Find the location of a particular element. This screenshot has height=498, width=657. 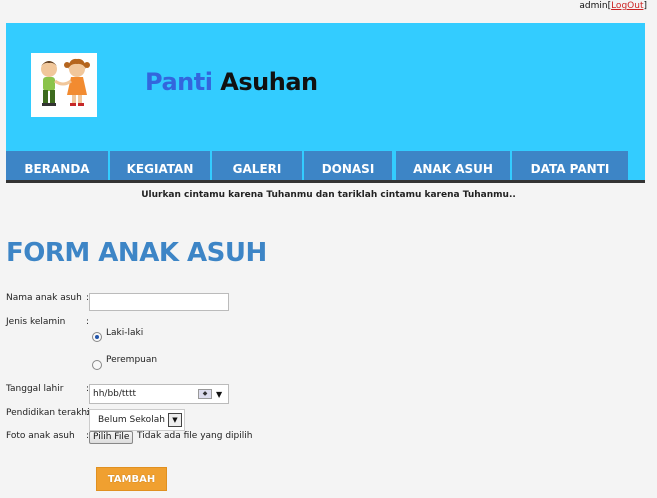

foto-label: Foto anak asuh is located at coordinates (40, 436).